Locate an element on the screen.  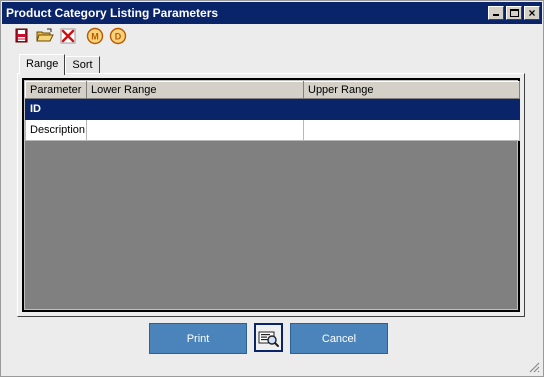
tab-strip: Range Sort is located at coordinates (59, 64).